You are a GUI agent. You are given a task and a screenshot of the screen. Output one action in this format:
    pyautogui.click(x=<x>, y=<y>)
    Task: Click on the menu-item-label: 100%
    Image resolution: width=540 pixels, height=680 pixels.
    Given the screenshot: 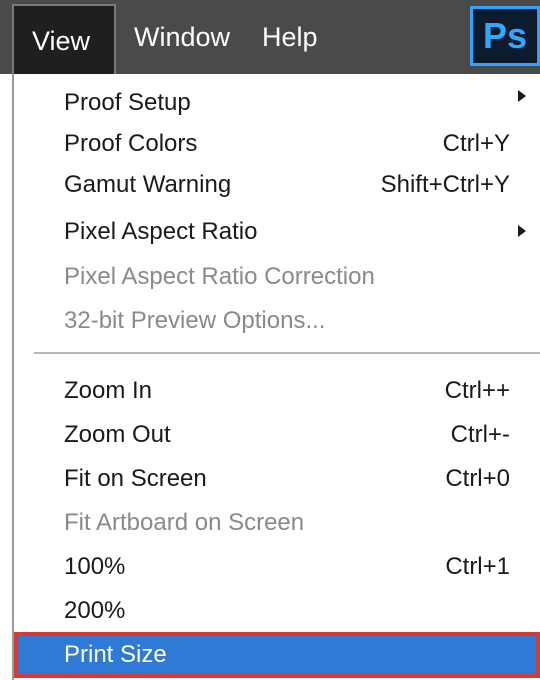 What is the action you would take?
    pyautogui.click(x=95, y=566)
    